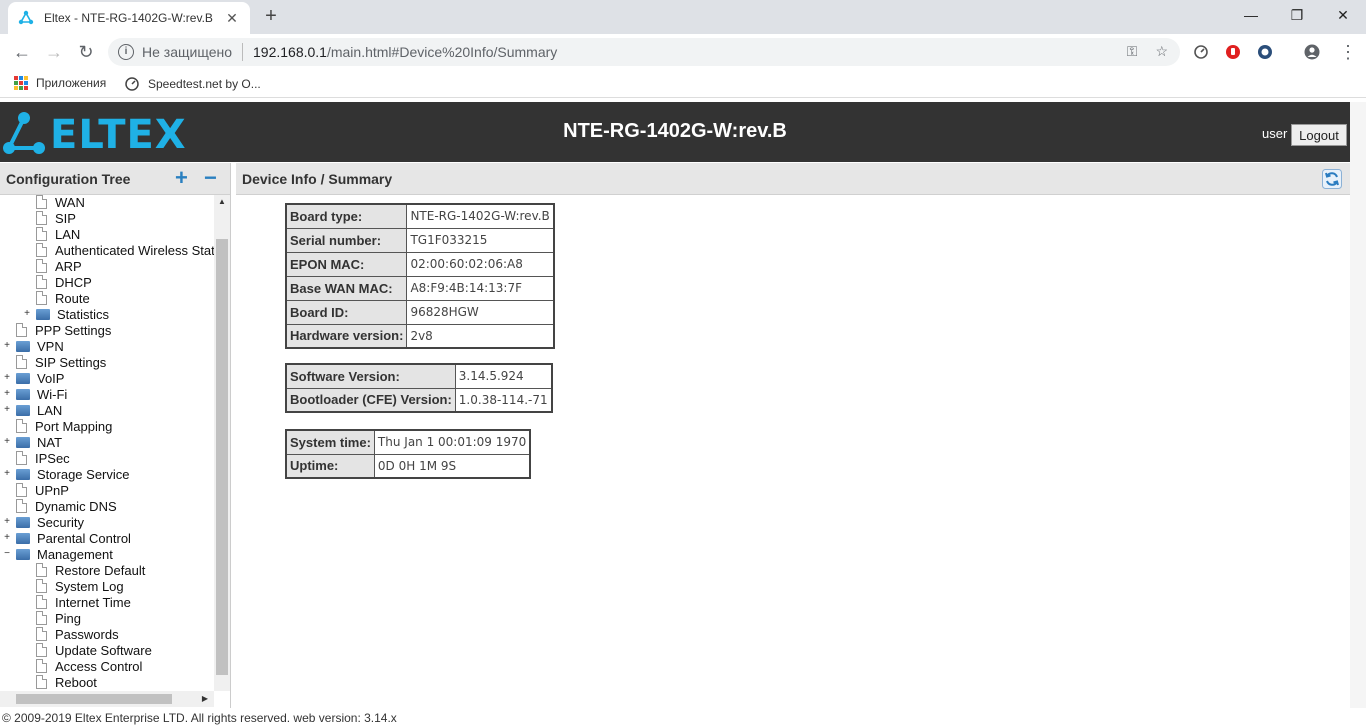  Describe the element at coordinates (290, 52) in the screenshot. I see `url-host: 192.168.0.1` at that location.